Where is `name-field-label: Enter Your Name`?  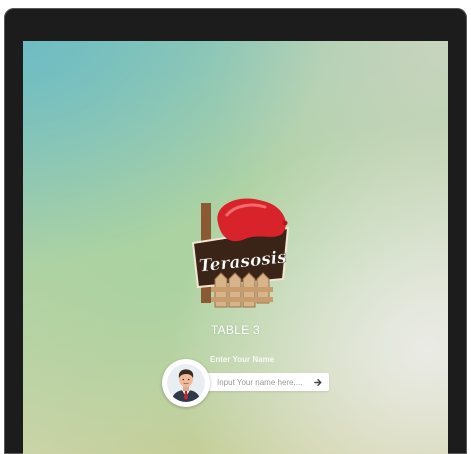
name-field-label: Enter Your Name is located at coordinates (242, 359).